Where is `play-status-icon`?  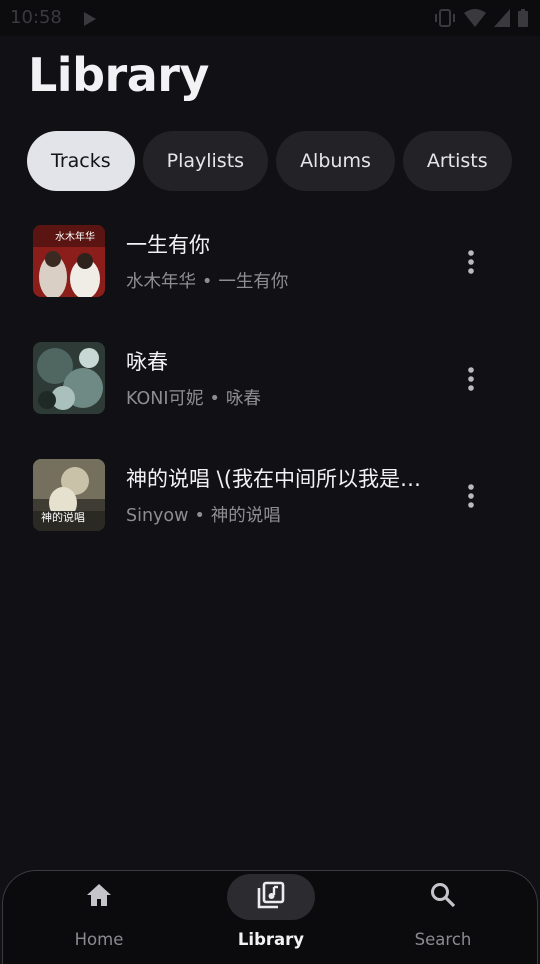
play-status-icon is located at coordinates (90, 20).